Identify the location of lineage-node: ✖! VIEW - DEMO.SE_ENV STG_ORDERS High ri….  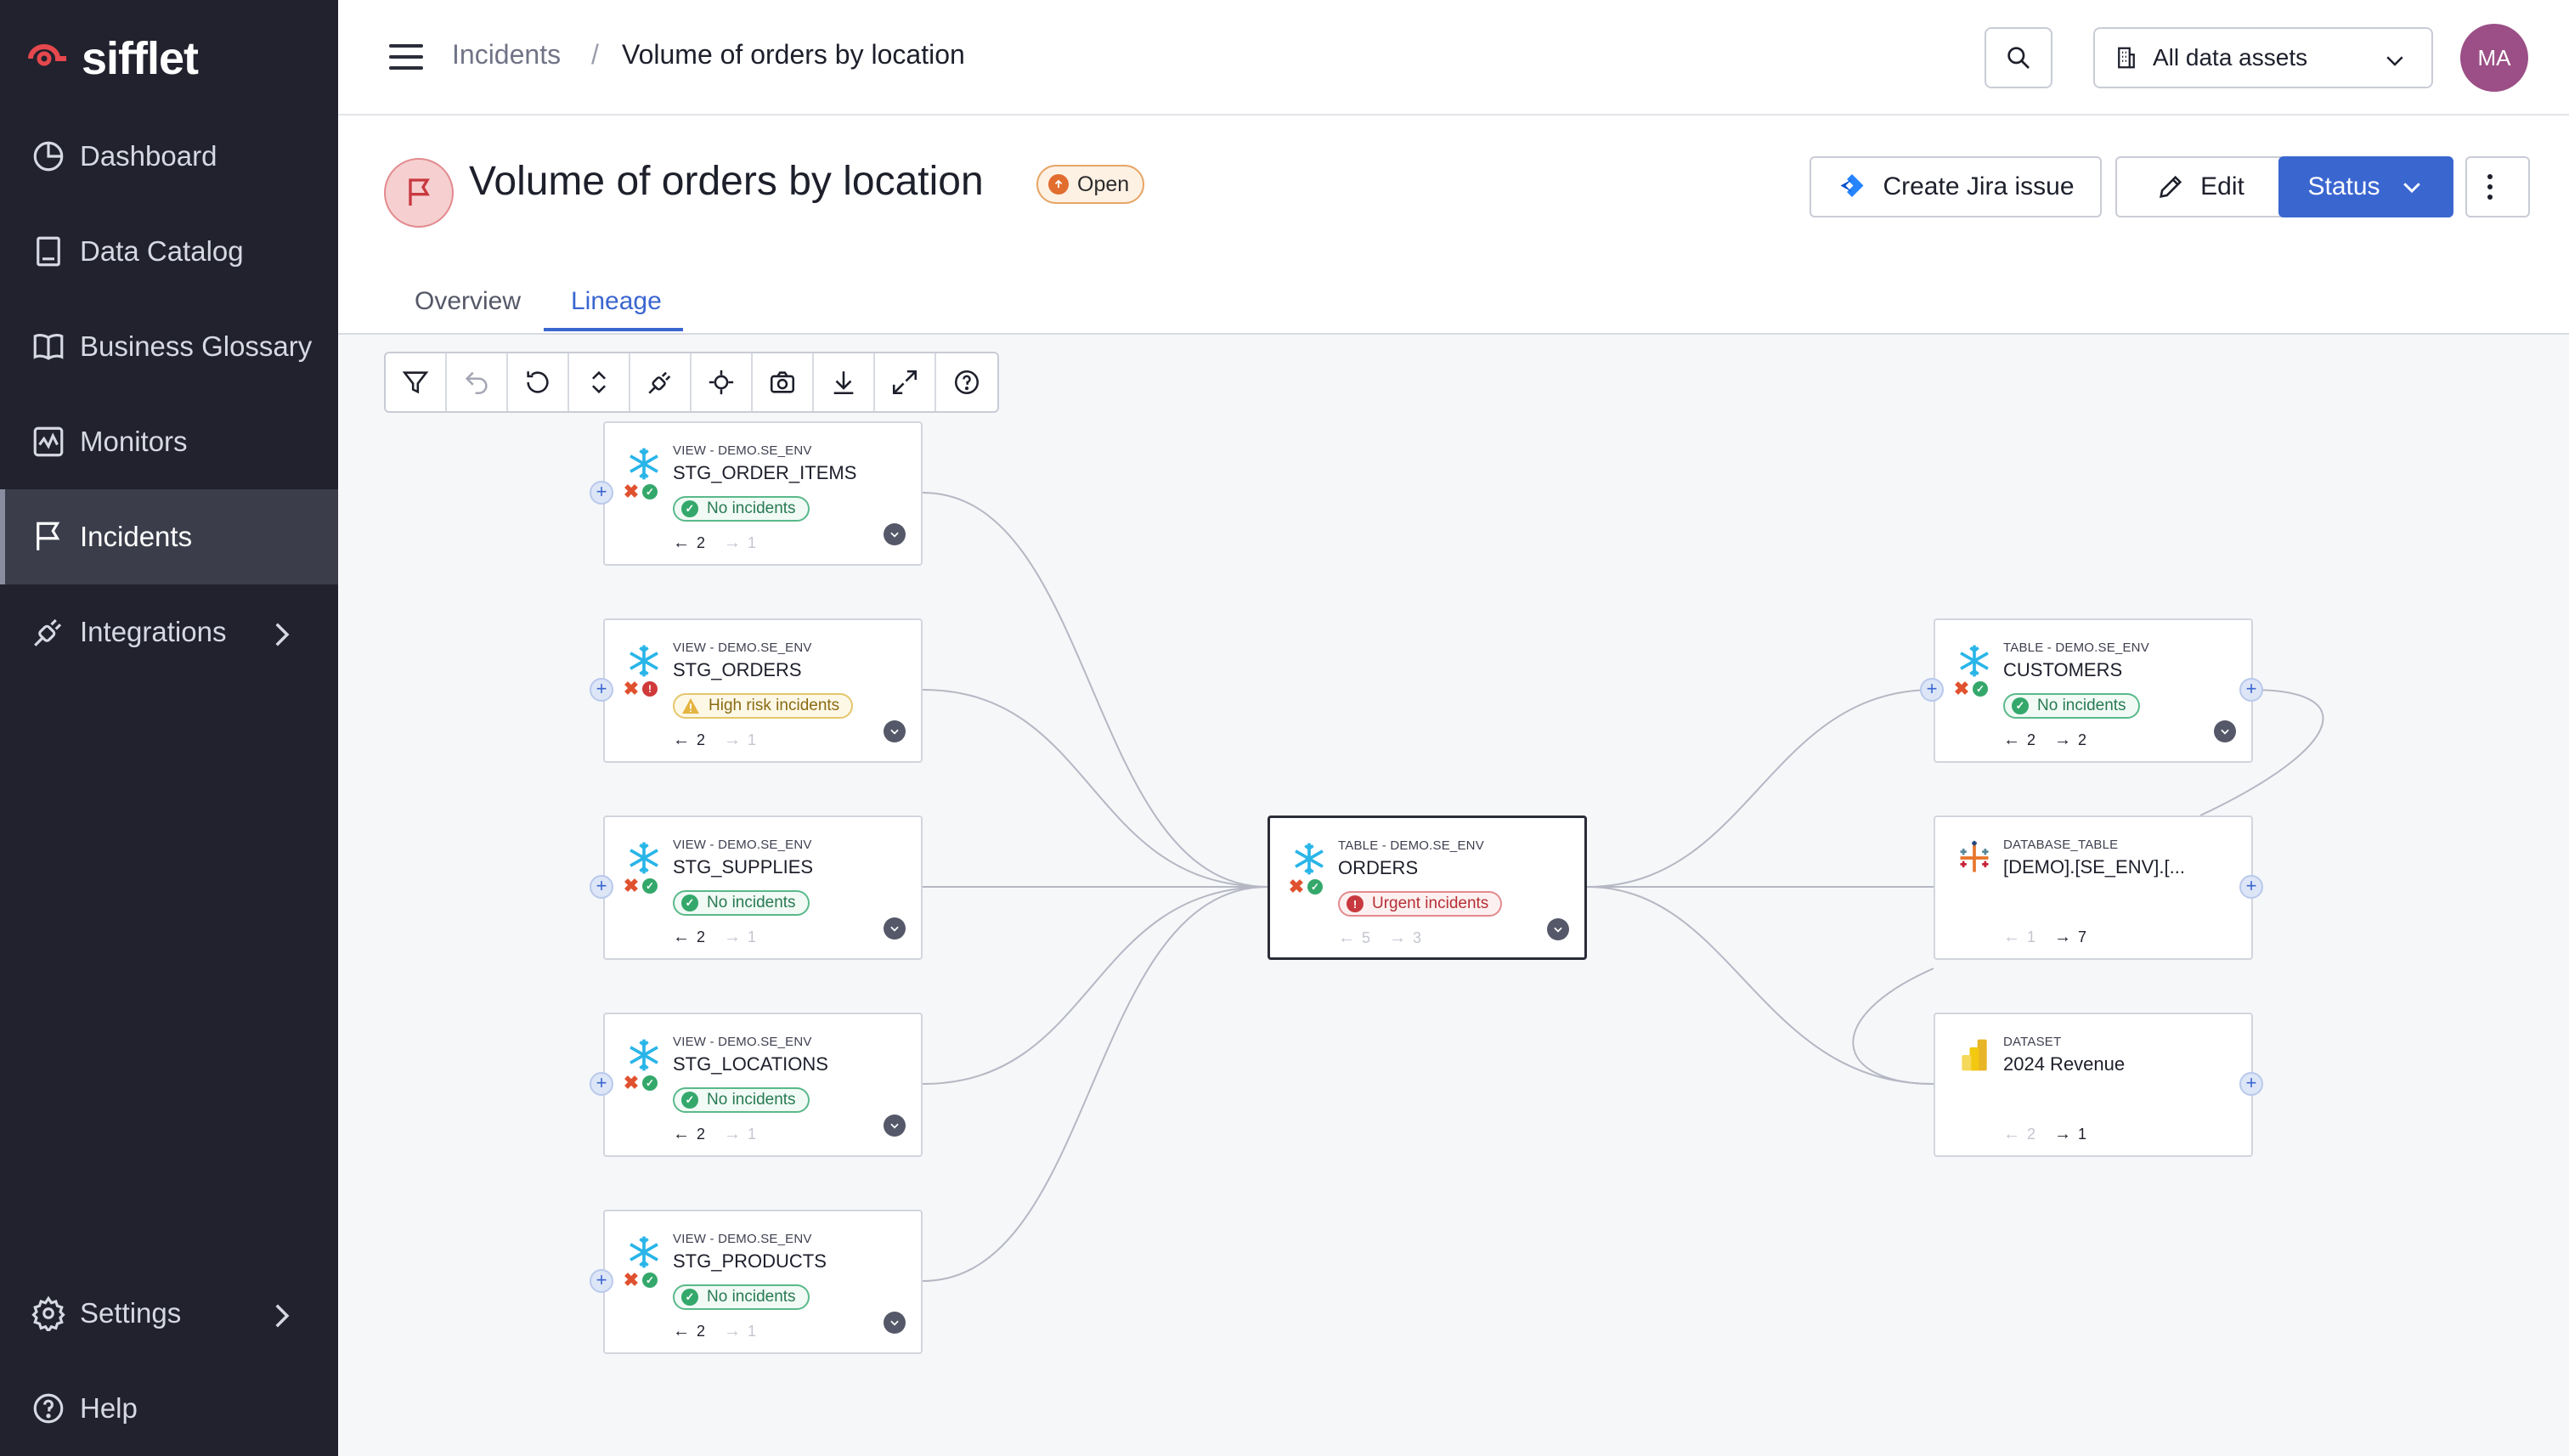
(763, 691).